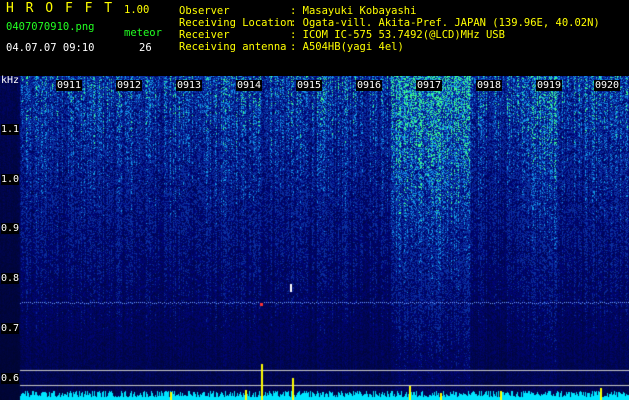  Describe the element at coordinates (129, 85) in the screenshot. I see `time-tick-label: 0912` at that location.